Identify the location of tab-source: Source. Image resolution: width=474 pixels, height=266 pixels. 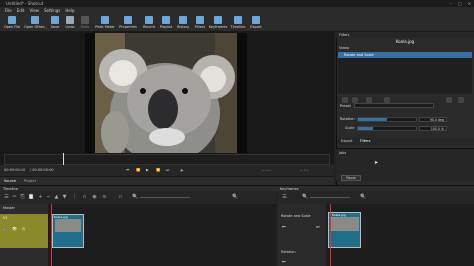
(10, 181).